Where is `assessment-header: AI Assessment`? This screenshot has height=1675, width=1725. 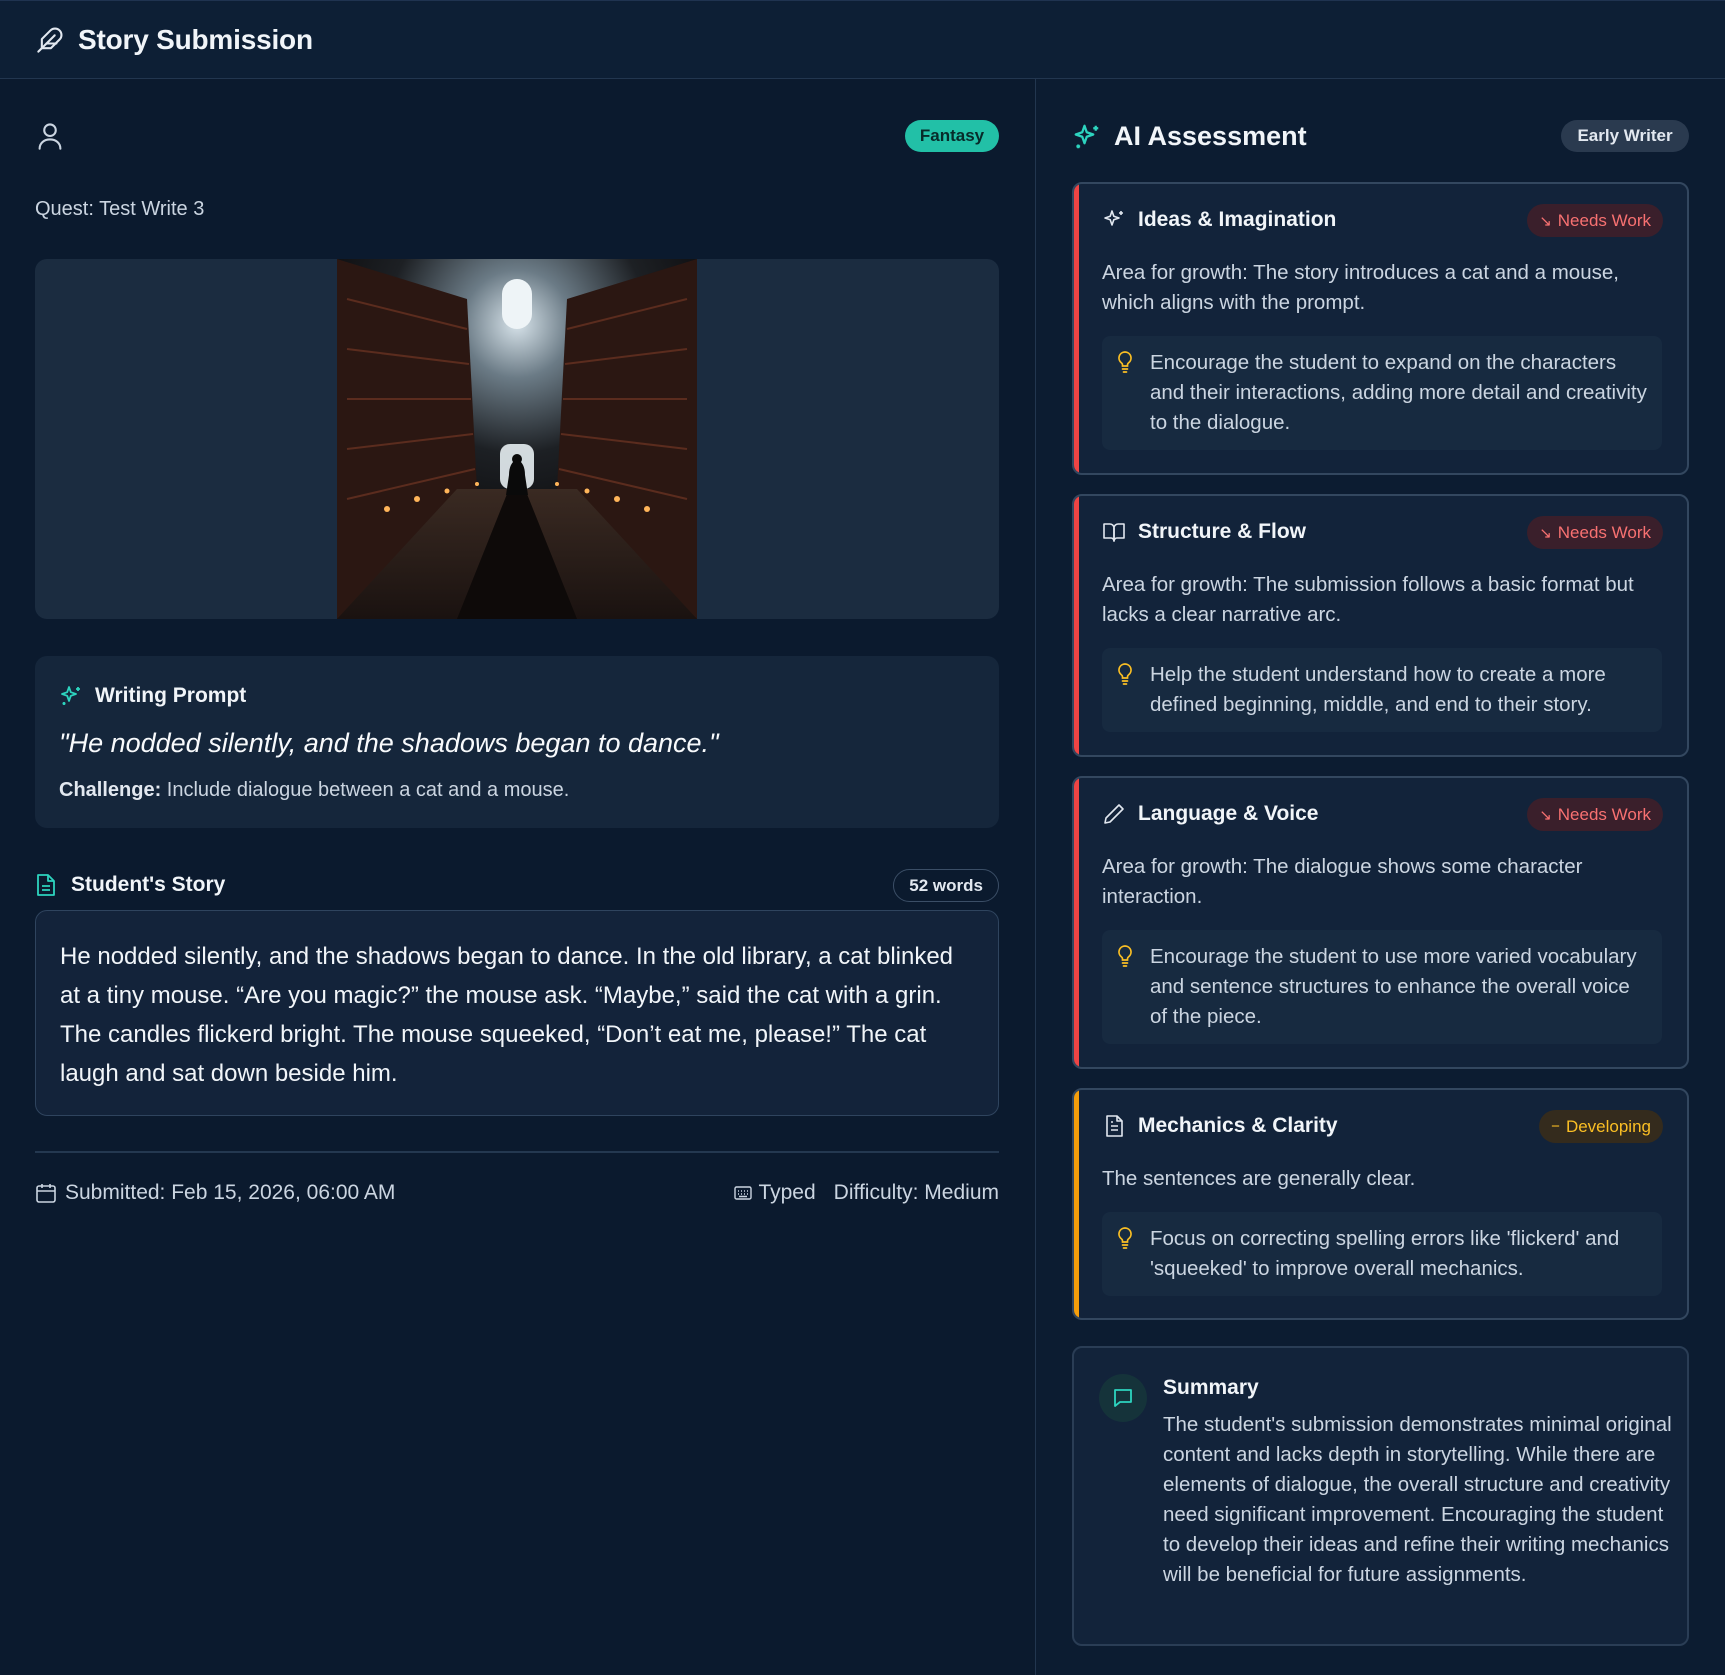 assessment-header: AI Assessment is located at coordinates (1189, 136).